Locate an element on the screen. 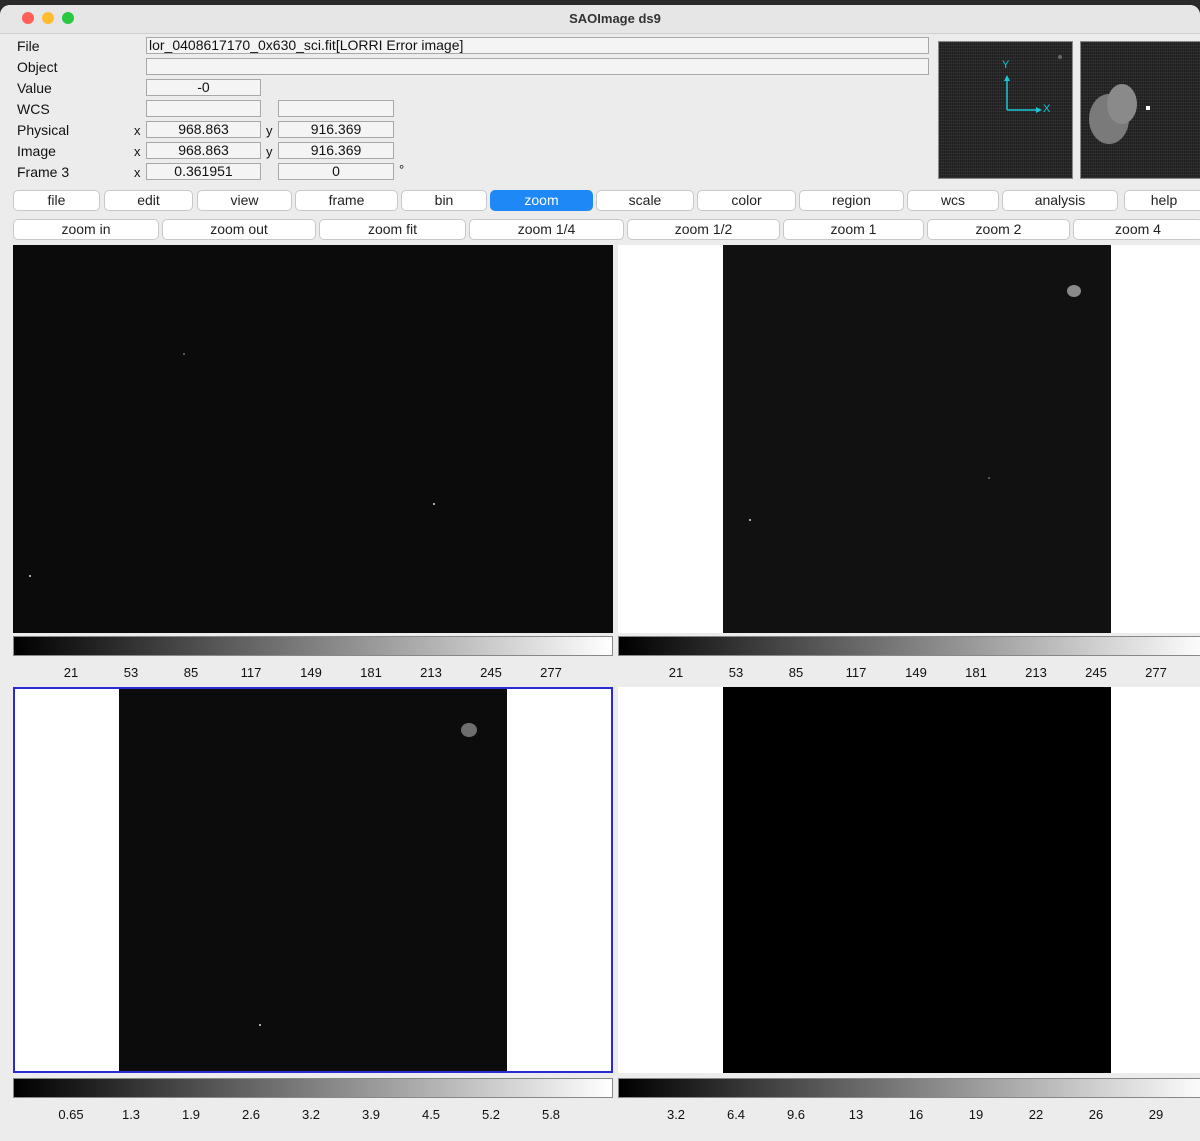 This screenshot has width=1200, height=1141. zoom-button-zoom-fit: zoom fit is located at coordinates (392, 229).